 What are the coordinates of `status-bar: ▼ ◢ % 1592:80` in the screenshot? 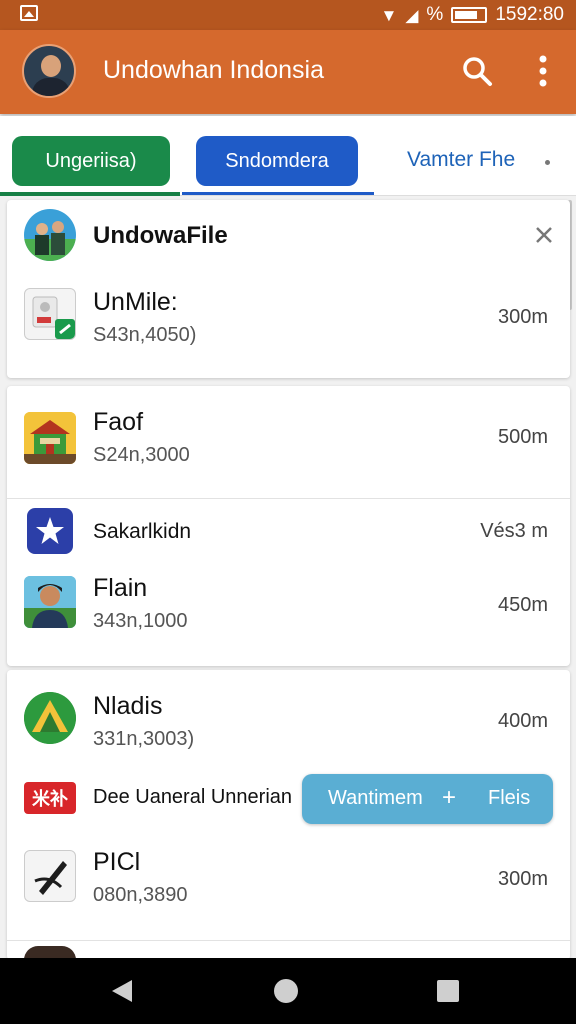 It's located at (288, 15).